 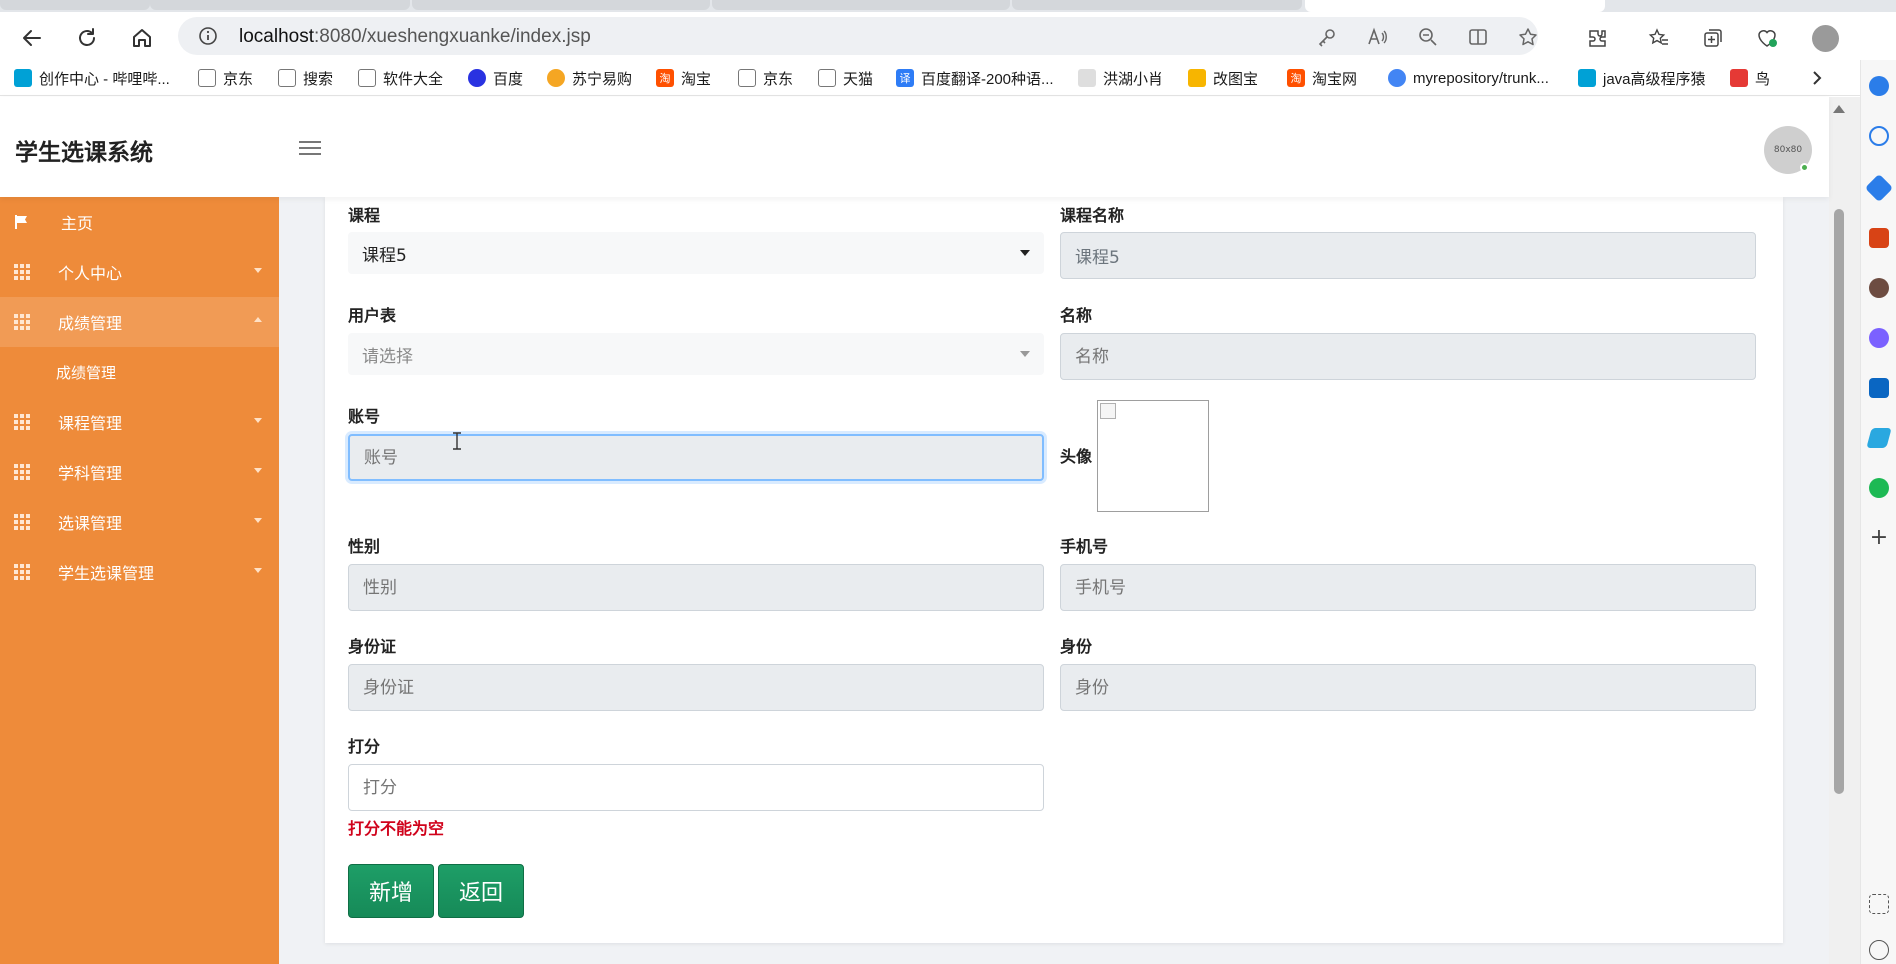 What do you see at coordinates (1879, 288) in the screenshot?
I see `games-icon` at bounding box center [1879, 288].